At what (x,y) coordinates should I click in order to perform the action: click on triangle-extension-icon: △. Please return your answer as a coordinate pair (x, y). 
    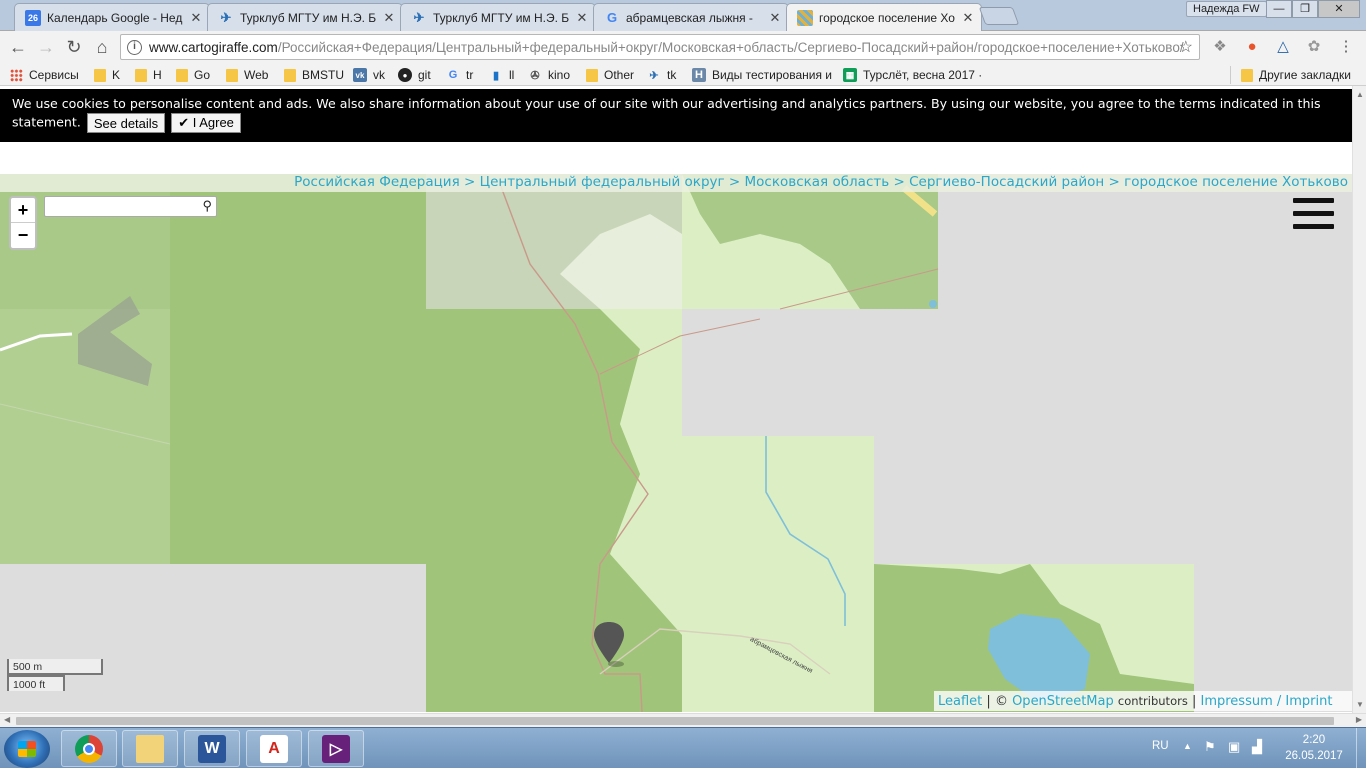
    Looking at the image, I should click on (1283, 47).